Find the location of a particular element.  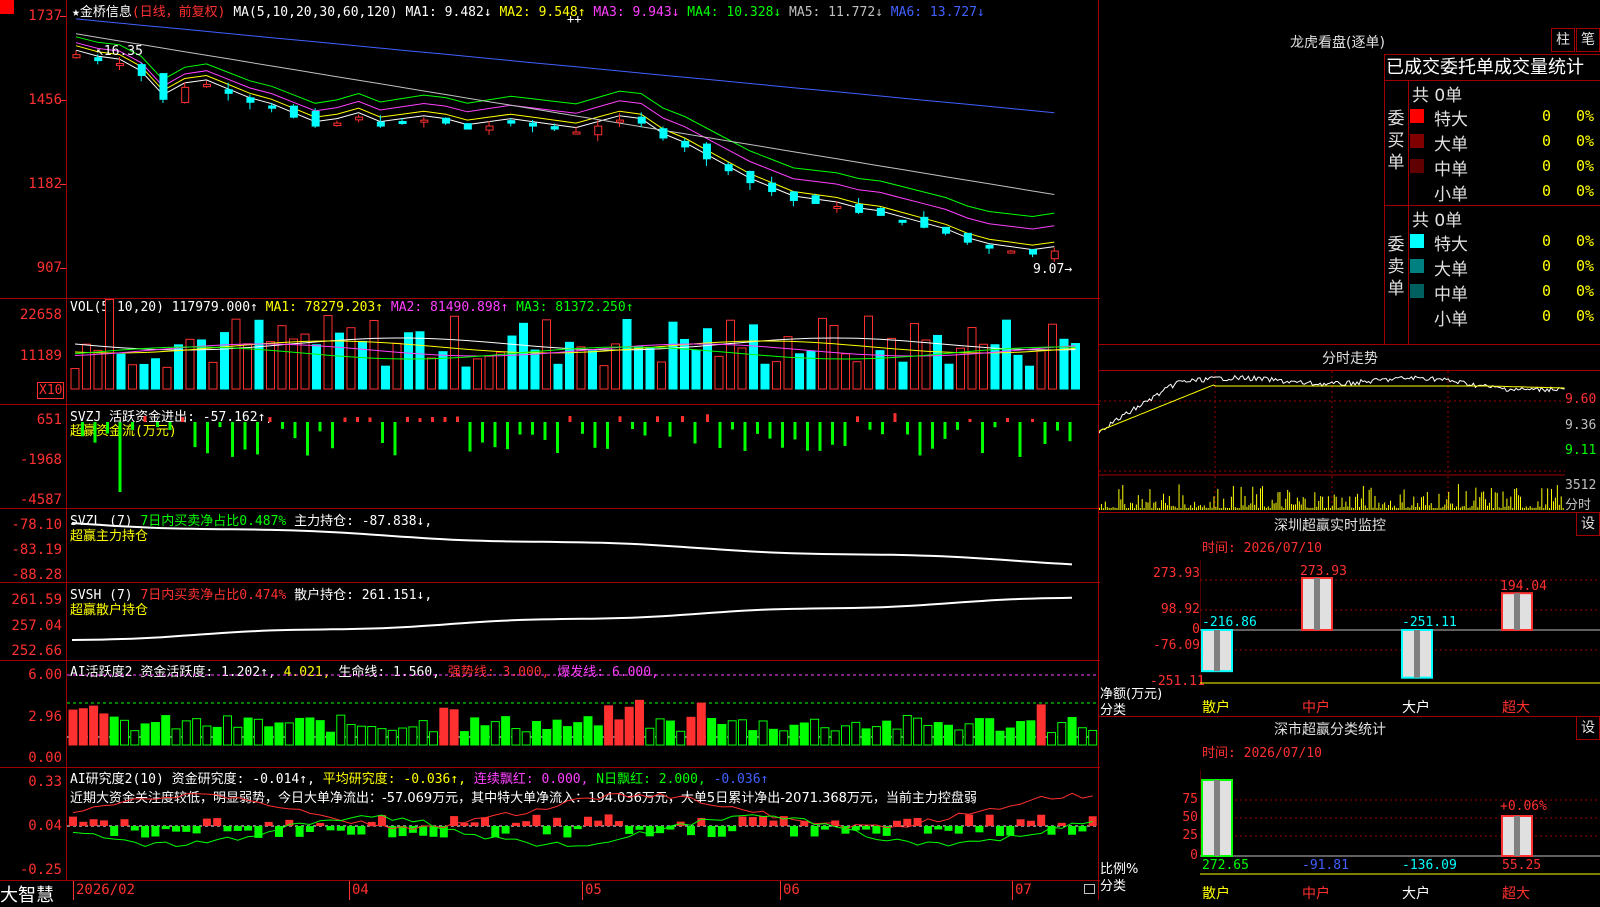

classify-settings-button: 设 is located at coordinates (1588, 728).